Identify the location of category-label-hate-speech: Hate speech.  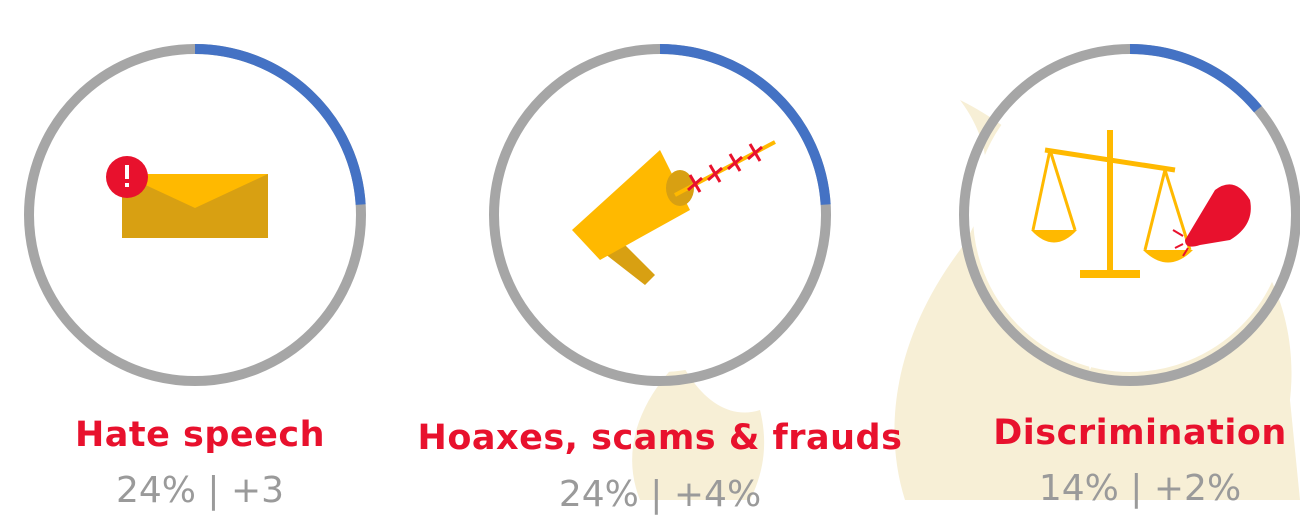
(200, 435).